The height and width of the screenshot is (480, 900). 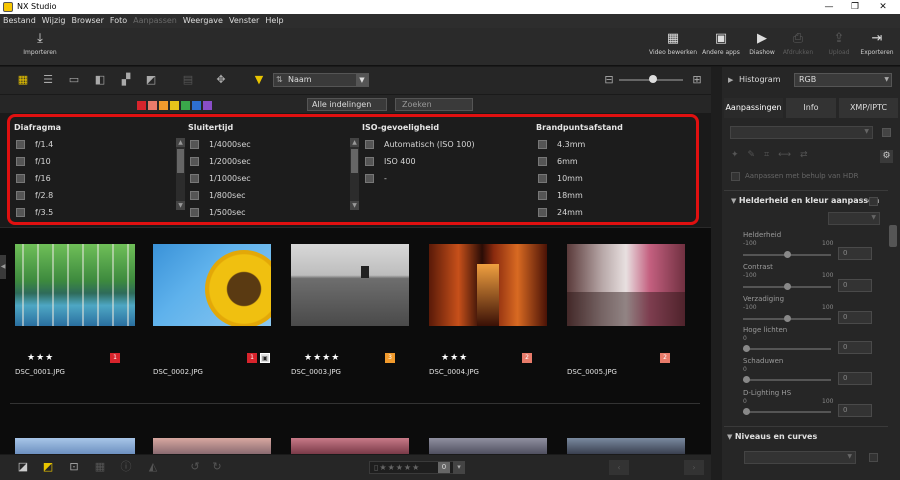 What do you see at coordinates (274, 21) in the screenshot?
I see `menu-help: Help` at bounding box center [274, 21].